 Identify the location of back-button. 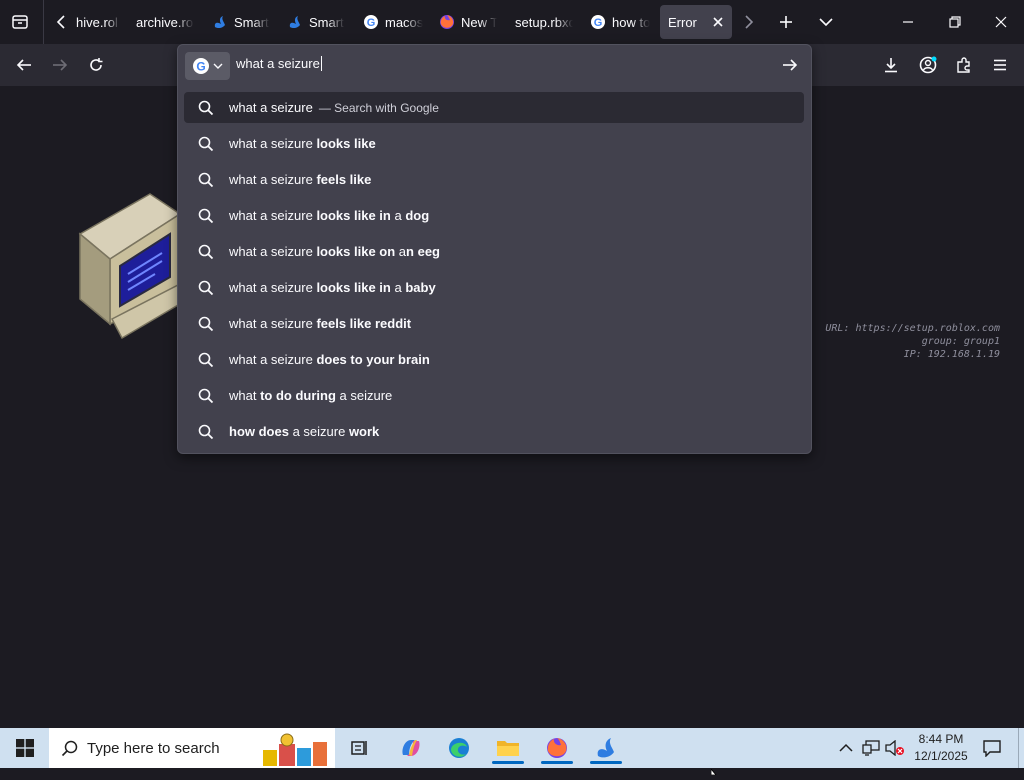
(24, 65).